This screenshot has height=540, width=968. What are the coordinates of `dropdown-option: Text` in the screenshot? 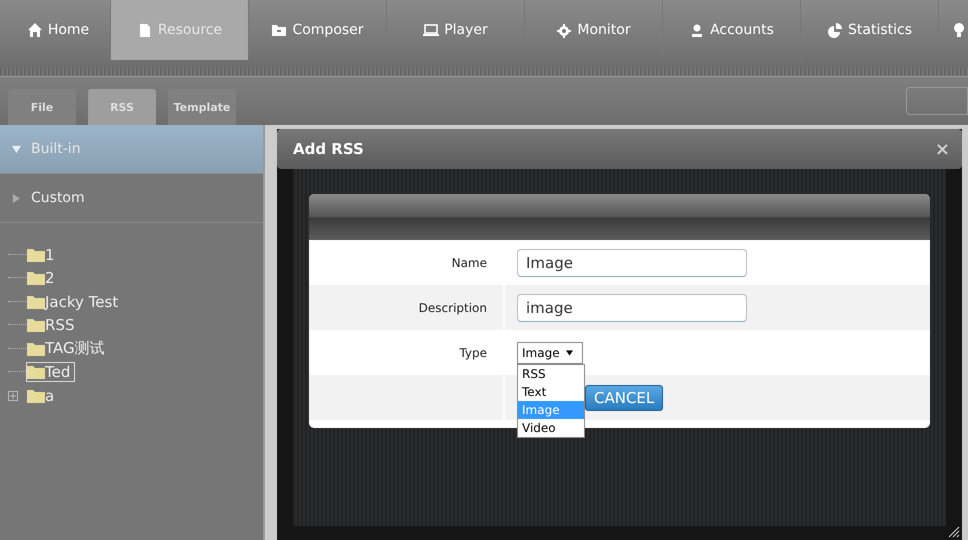 It's located at (551, 391).